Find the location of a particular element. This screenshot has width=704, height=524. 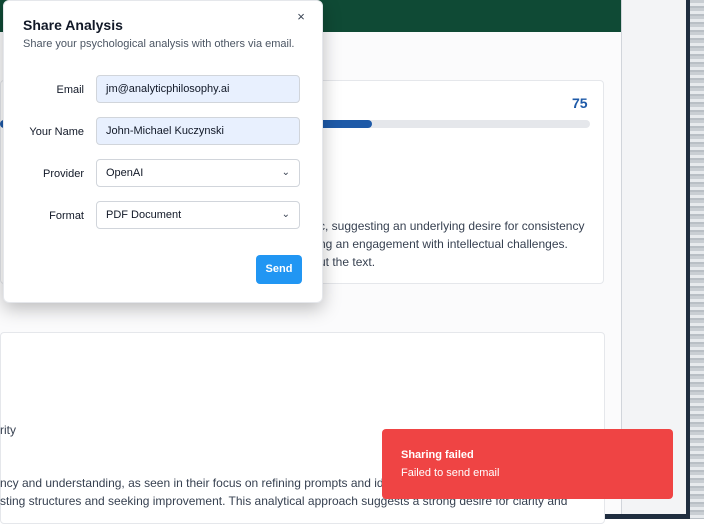

provider-select: OpenAI ⌄ is located at coordinates (198, 173).